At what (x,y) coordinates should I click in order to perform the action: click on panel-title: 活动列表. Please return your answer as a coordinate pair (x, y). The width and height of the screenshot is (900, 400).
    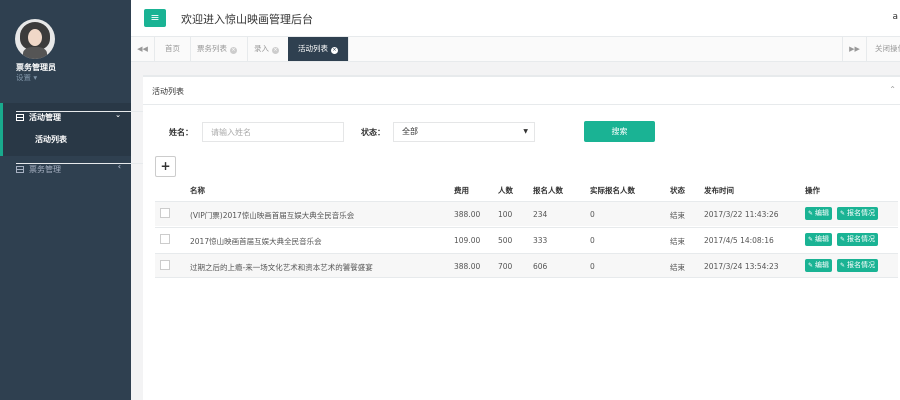
    Looking at the image, I should click on (168, 91).